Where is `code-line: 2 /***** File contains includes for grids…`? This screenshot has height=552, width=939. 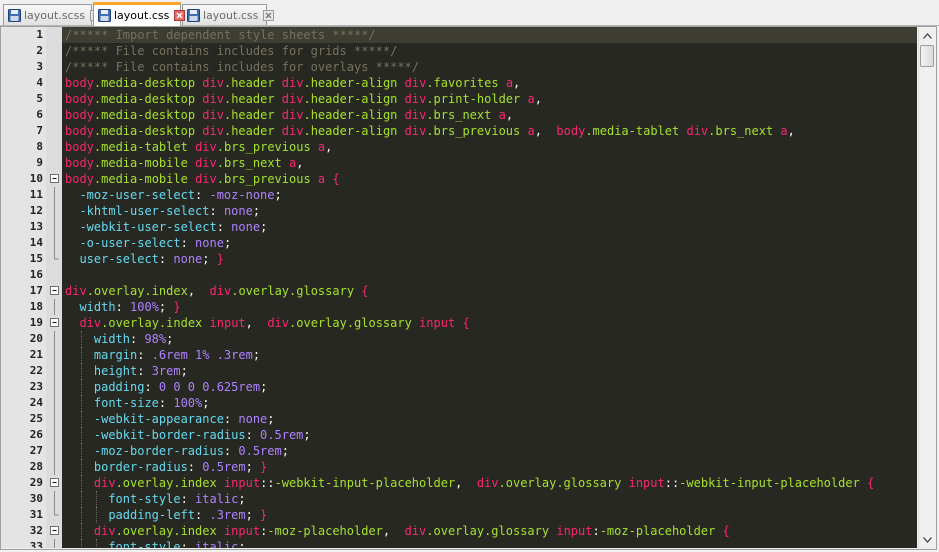
code-line: 2 /***** File contains includes for grids… is located at coordinates (459, 51).